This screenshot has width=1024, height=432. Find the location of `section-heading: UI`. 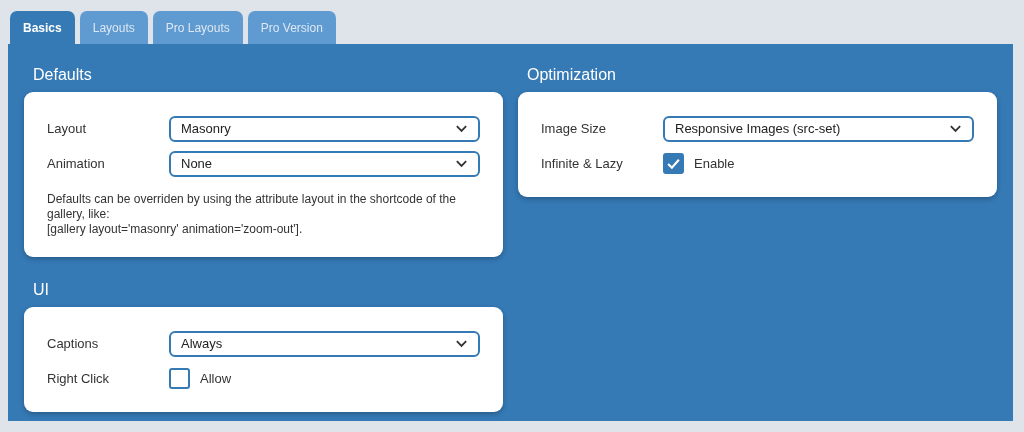

section-heading: UI is located at coordinates (41, 290).